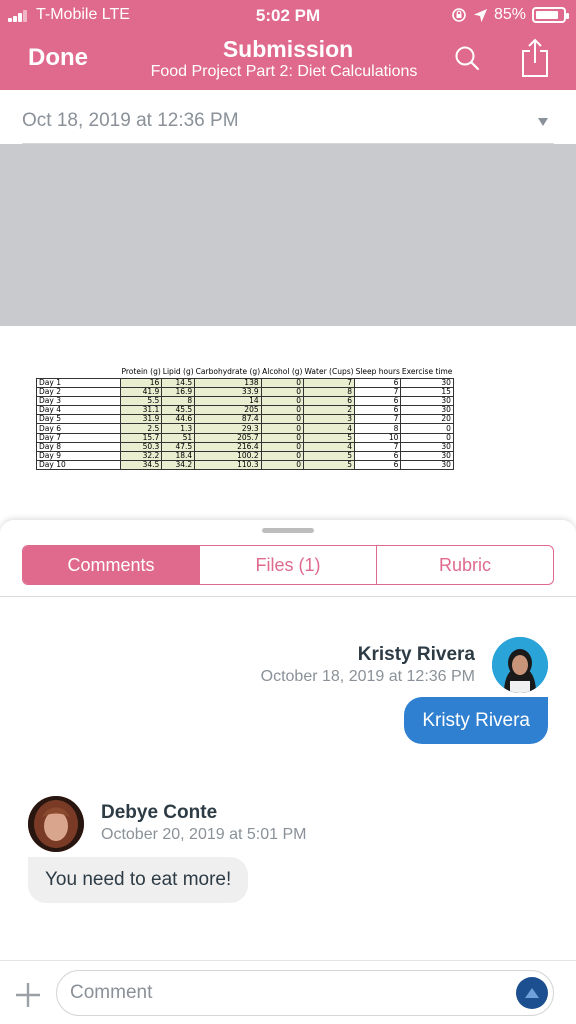  I want to click on table-cell: 87.4, so click(228, 419).